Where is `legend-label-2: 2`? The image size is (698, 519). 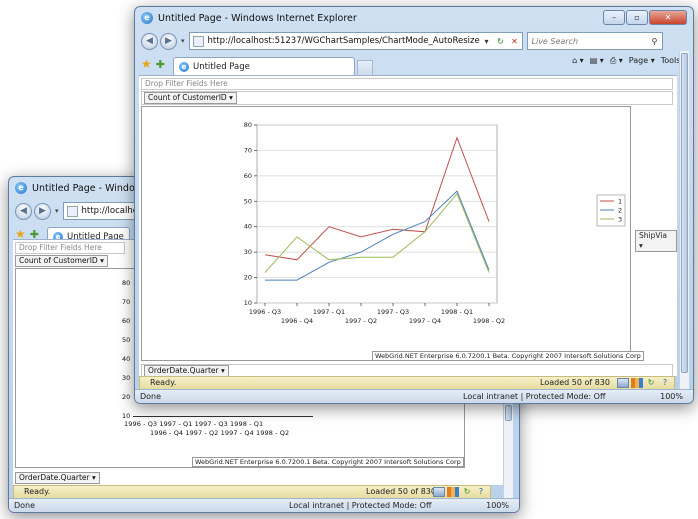
legend-label-2: 2 is located at coordinates (620, 211).